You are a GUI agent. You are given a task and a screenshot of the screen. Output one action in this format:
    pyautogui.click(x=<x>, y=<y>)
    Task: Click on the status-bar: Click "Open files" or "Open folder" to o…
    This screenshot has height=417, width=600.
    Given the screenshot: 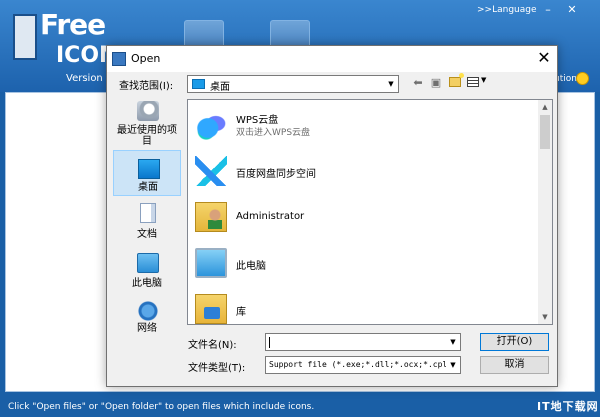 What is the action you would take?
    pyautogui.click(x=300, y=406)
    